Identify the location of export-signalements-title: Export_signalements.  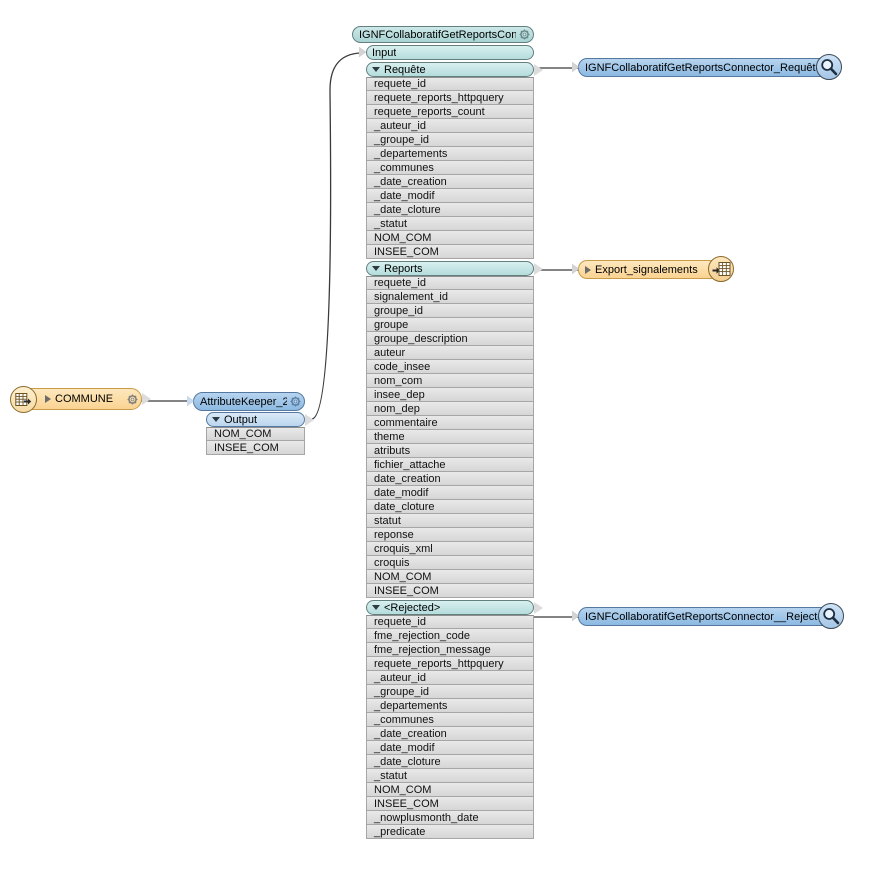
(646, 269).